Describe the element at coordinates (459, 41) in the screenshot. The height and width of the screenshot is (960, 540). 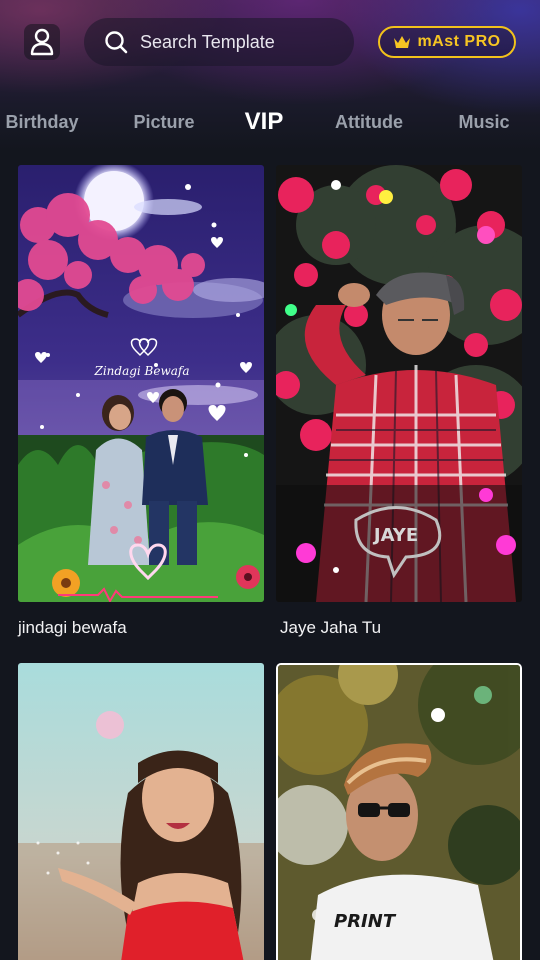
I see `pro-label: mAst PRO` at that location.